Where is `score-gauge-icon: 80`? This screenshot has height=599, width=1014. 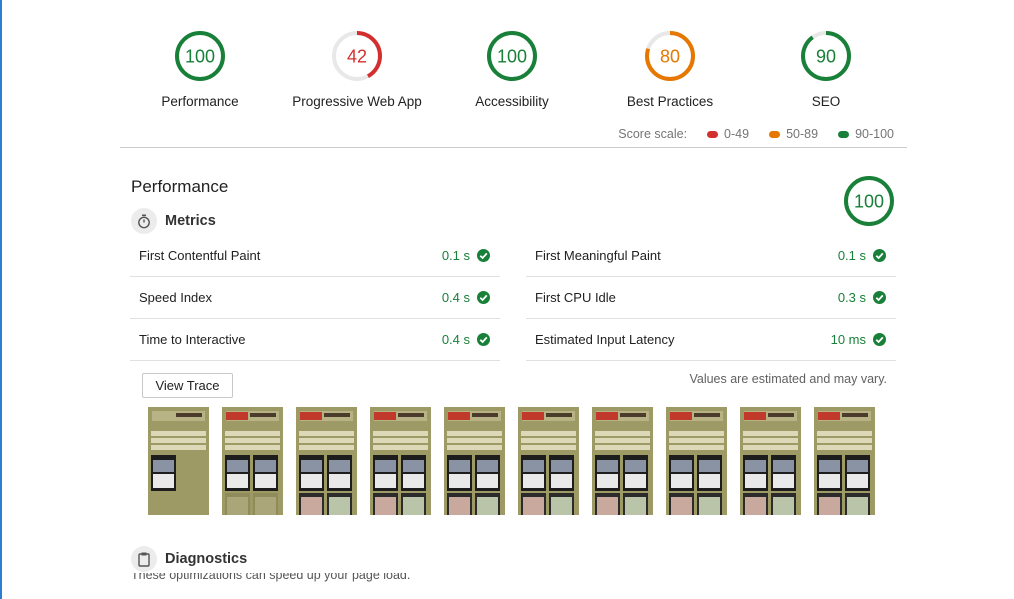
score-gauge-icon: 80 is located at coordinates (670, 56).